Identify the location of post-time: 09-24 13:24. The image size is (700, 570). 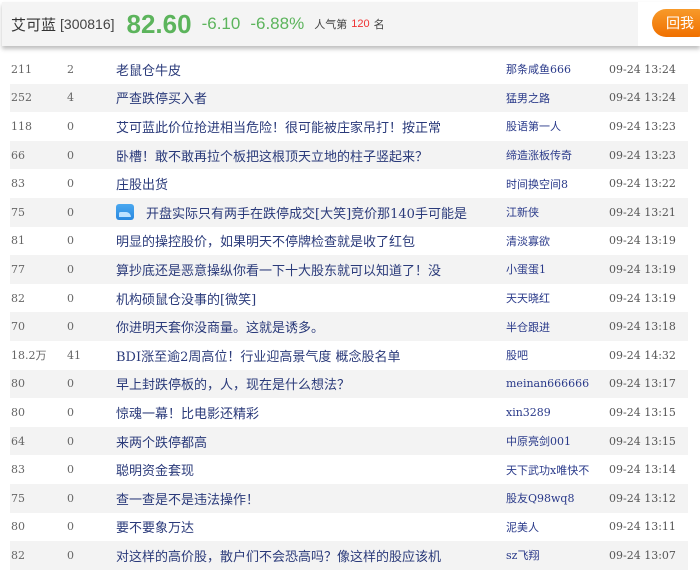
(642, 69).